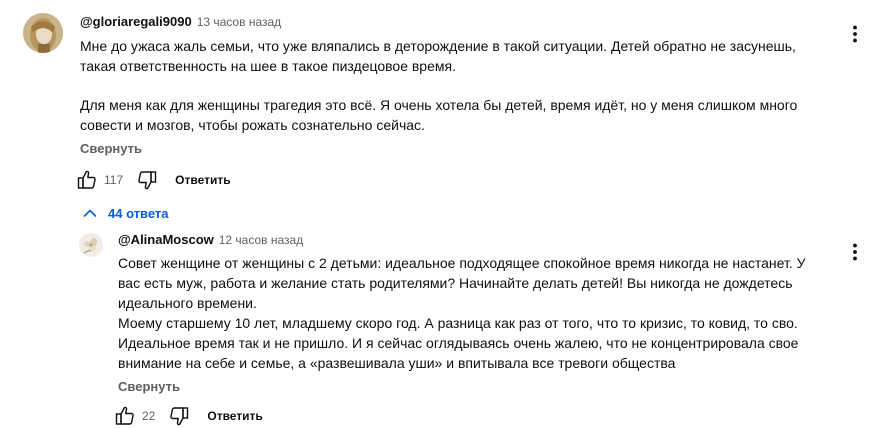  What do you see at coordinates (261, 240) in the screenshot?
I see `reply-timestamp: 12 часов назад` at bounding box center [261, 240].